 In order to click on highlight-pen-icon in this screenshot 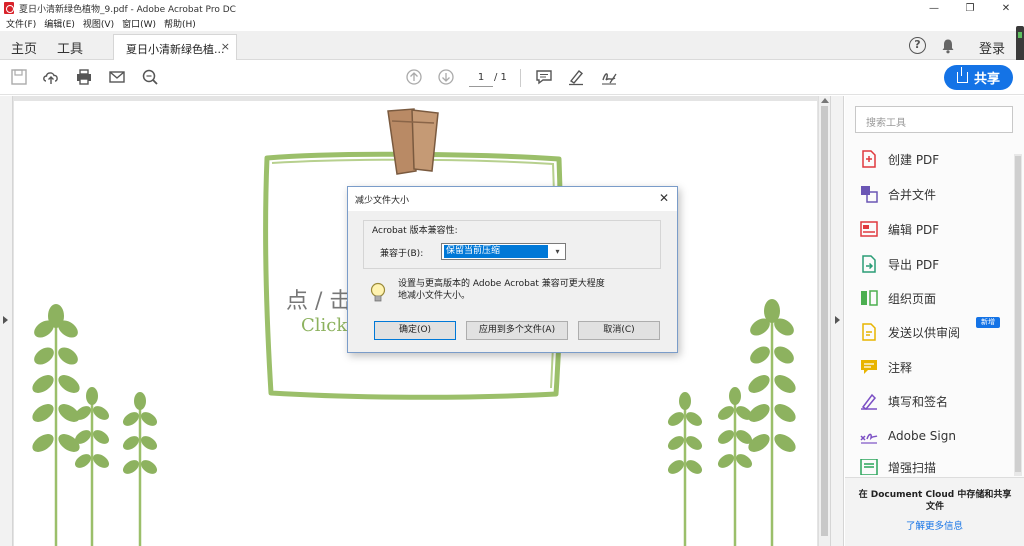, I will do `click(576, 77)`.